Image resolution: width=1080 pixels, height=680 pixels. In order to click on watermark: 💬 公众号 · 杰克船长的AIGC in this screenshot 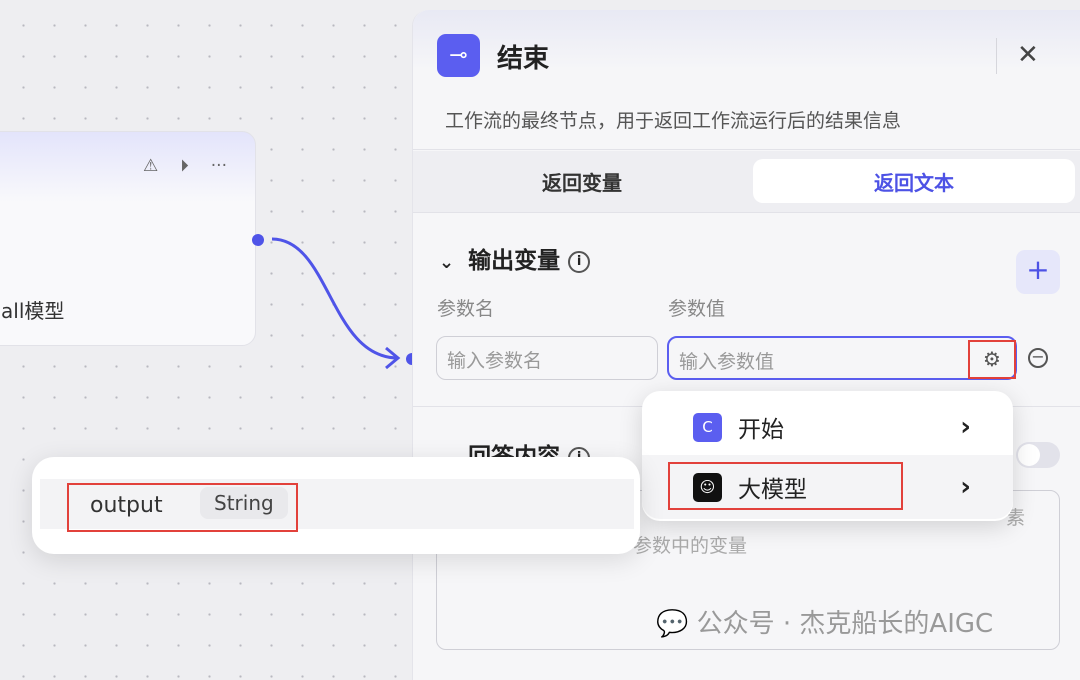, I will do `click(824, 621)`.